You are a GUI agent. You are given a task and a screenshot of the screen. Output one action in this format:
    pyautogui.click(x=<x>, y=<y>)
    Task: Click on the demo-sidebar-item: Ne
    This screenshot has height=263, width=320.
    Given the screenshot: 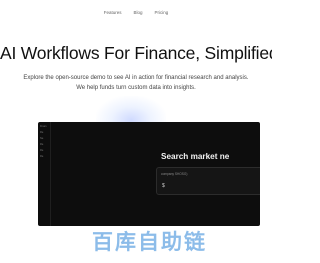 What is the action you would take?
    pyautogui.click(x=45, y=138)
    